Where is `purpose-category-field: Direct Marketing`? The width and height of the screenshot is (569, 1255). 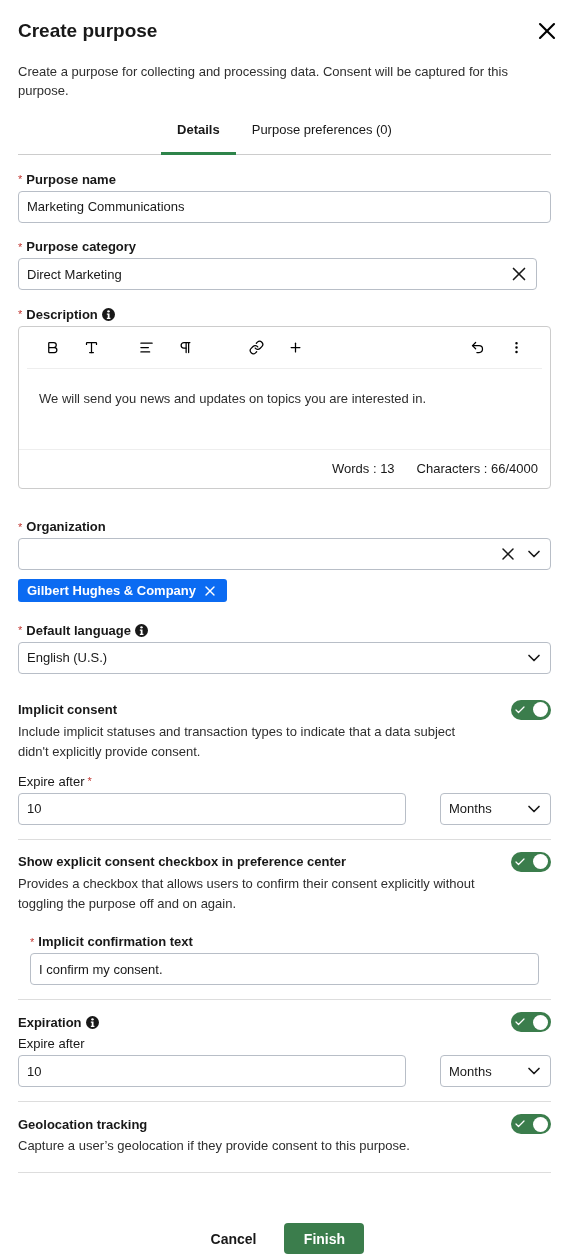 purpose-category-field: Direct Marketing is located at coordinates (277, 274).